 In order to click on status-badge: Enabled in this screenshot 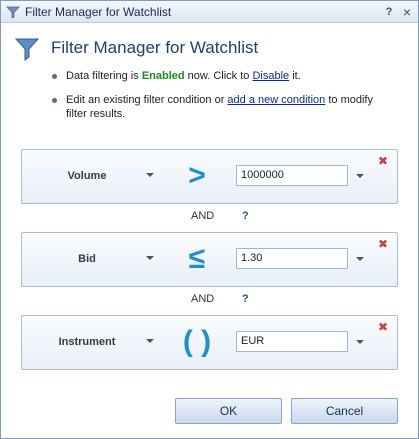, I will do `click(163, 76)`.